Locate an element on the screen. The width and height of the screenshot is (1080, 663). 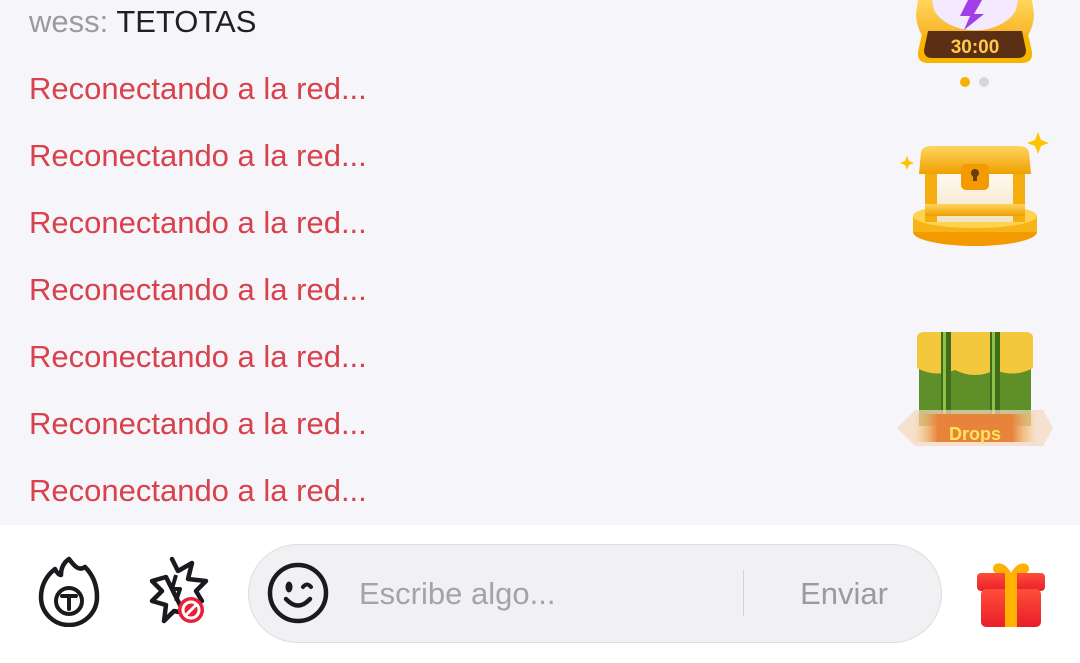
drops-crate-icon: Drops is located at coordinates (975, 389).